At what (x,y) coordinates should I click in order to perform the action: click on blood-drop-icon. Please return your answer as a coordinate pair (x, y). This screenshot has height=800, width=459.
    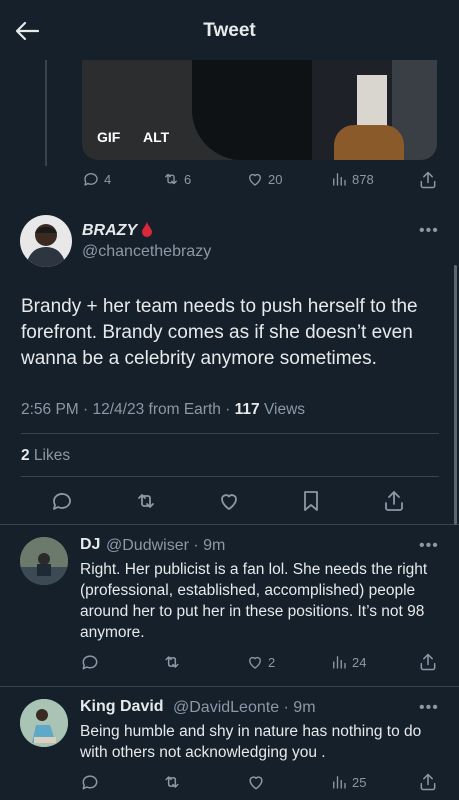
    Looking at the image, I should click on (147, 229).